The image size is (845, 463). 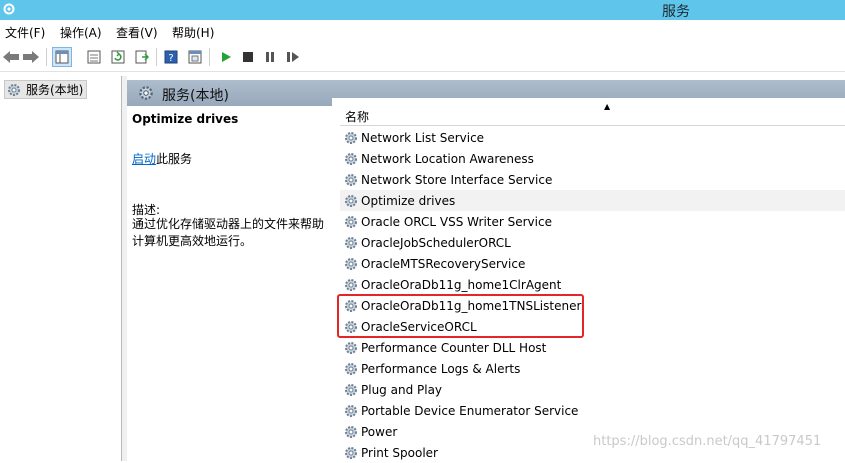 I want to click on help-icon: ?, so click(x=171, y=57).